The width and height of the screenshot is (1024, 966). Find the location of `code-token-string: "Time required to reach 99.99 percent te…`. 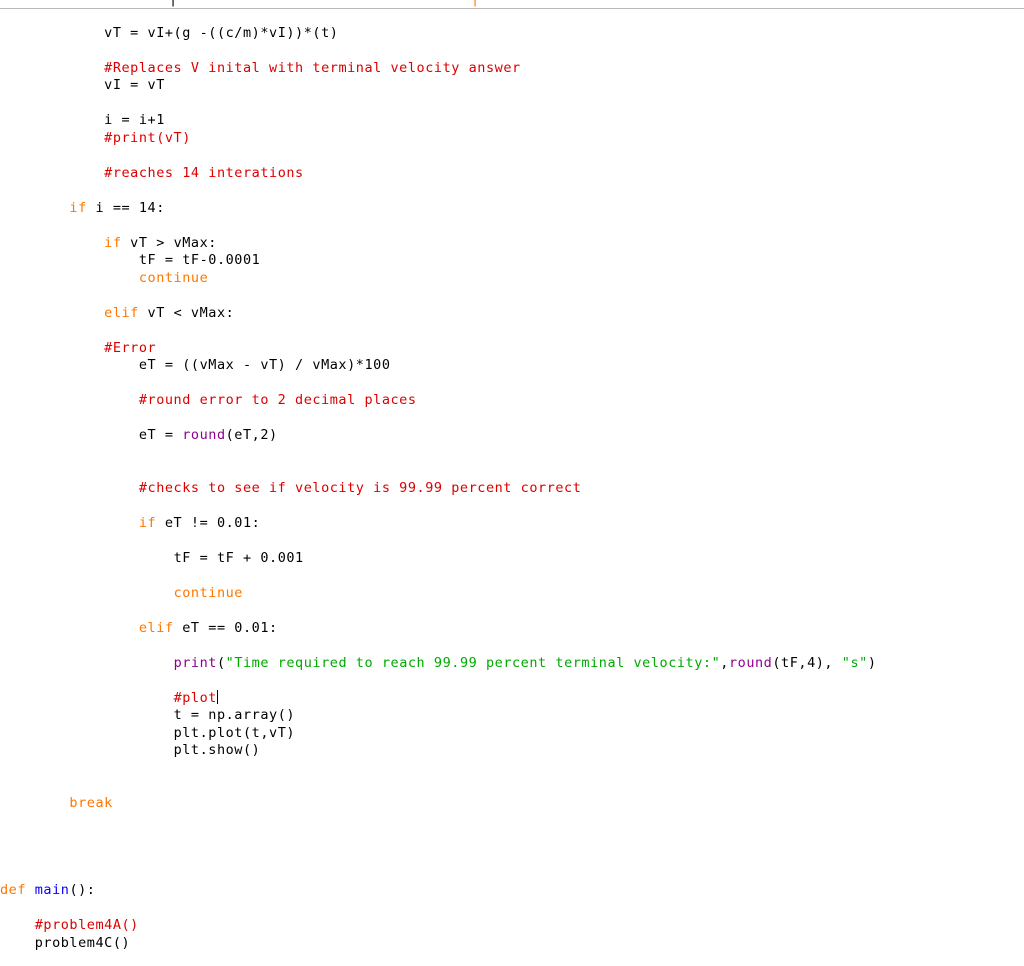

code-token-string: "Time required to reach 99.99 percent te… is located at coordinates (473, 662).